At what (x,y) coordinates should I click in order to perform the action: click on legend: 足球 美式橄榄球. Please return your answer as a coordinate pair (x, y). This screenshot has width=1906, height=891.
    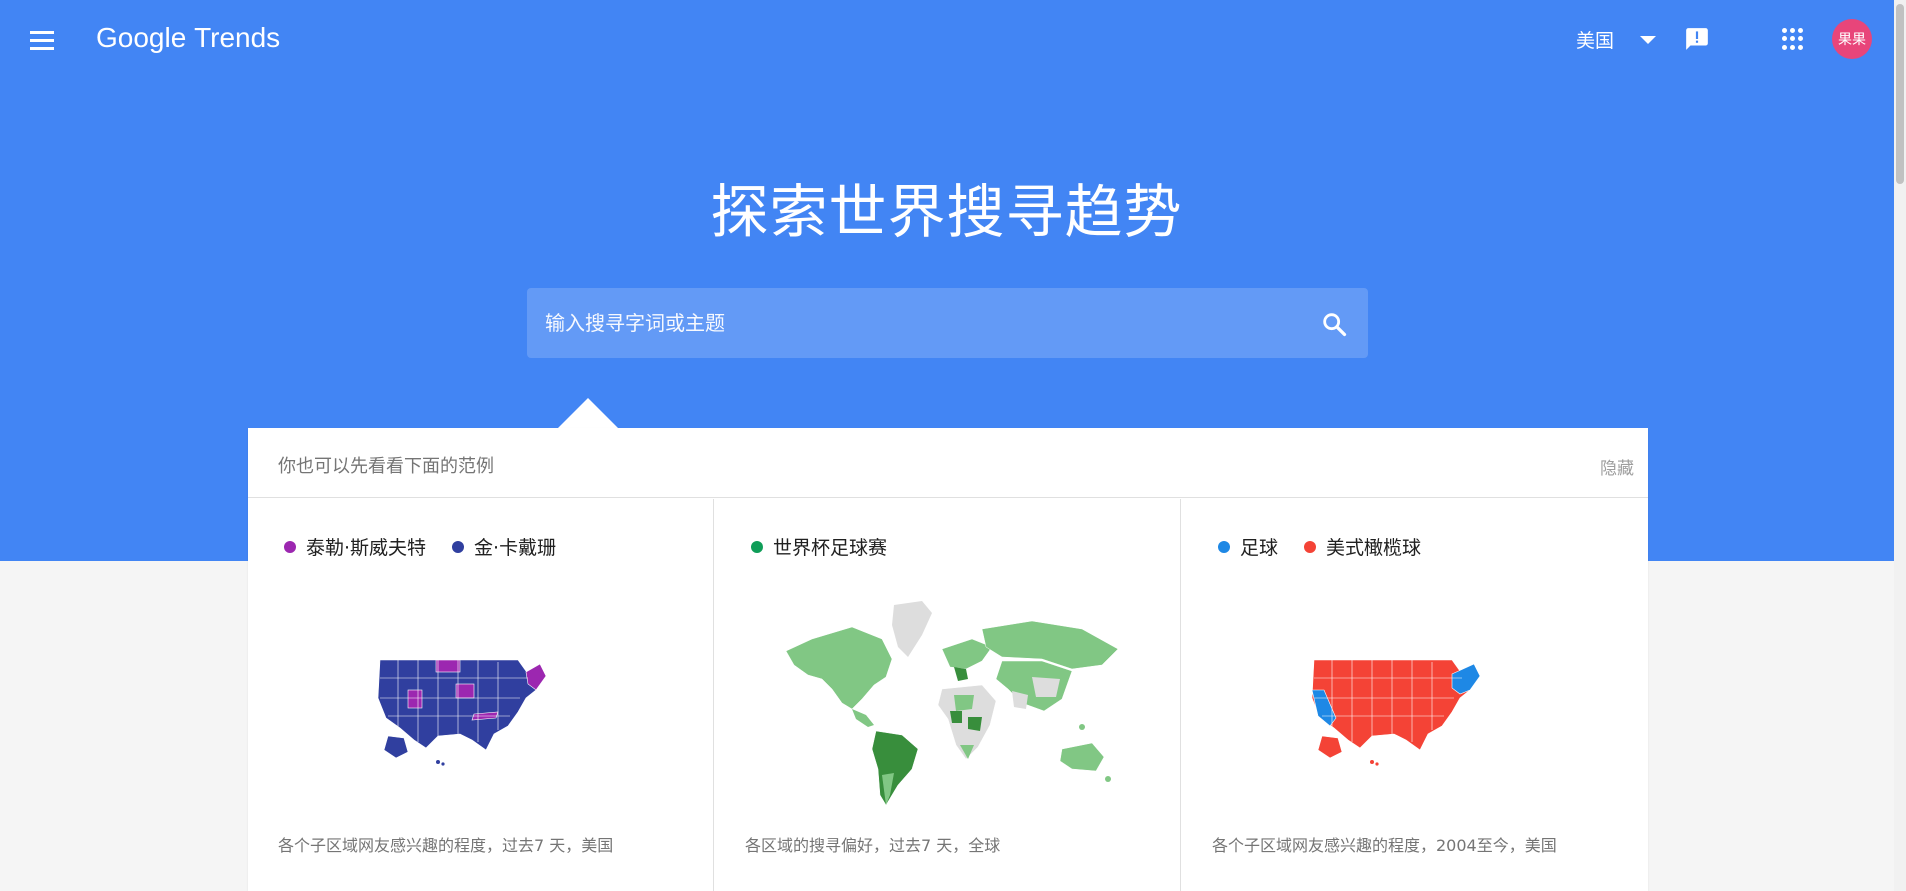
    Looking at the image, I should click on (1332, 546).